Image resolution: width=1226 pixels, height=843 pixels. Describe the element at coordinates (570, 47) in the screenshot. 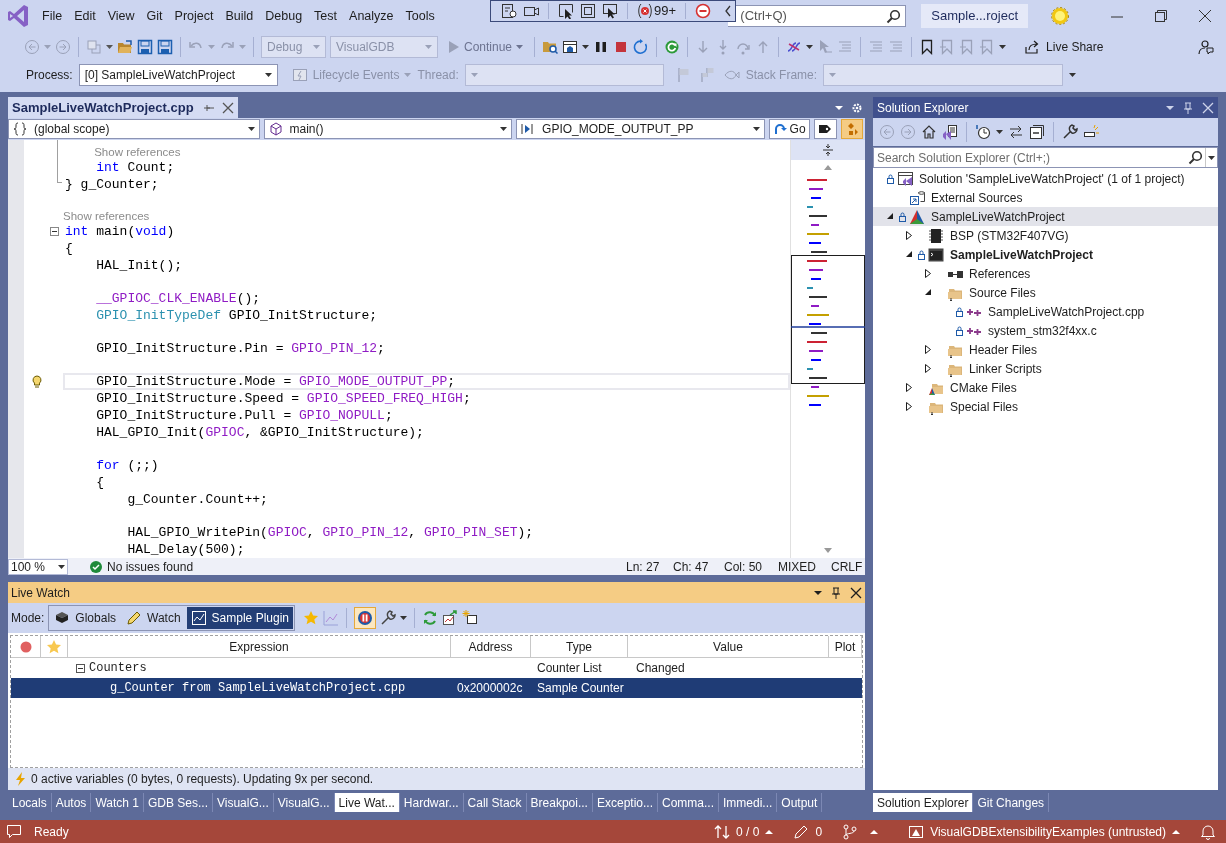

I see `window-icon` at that location.